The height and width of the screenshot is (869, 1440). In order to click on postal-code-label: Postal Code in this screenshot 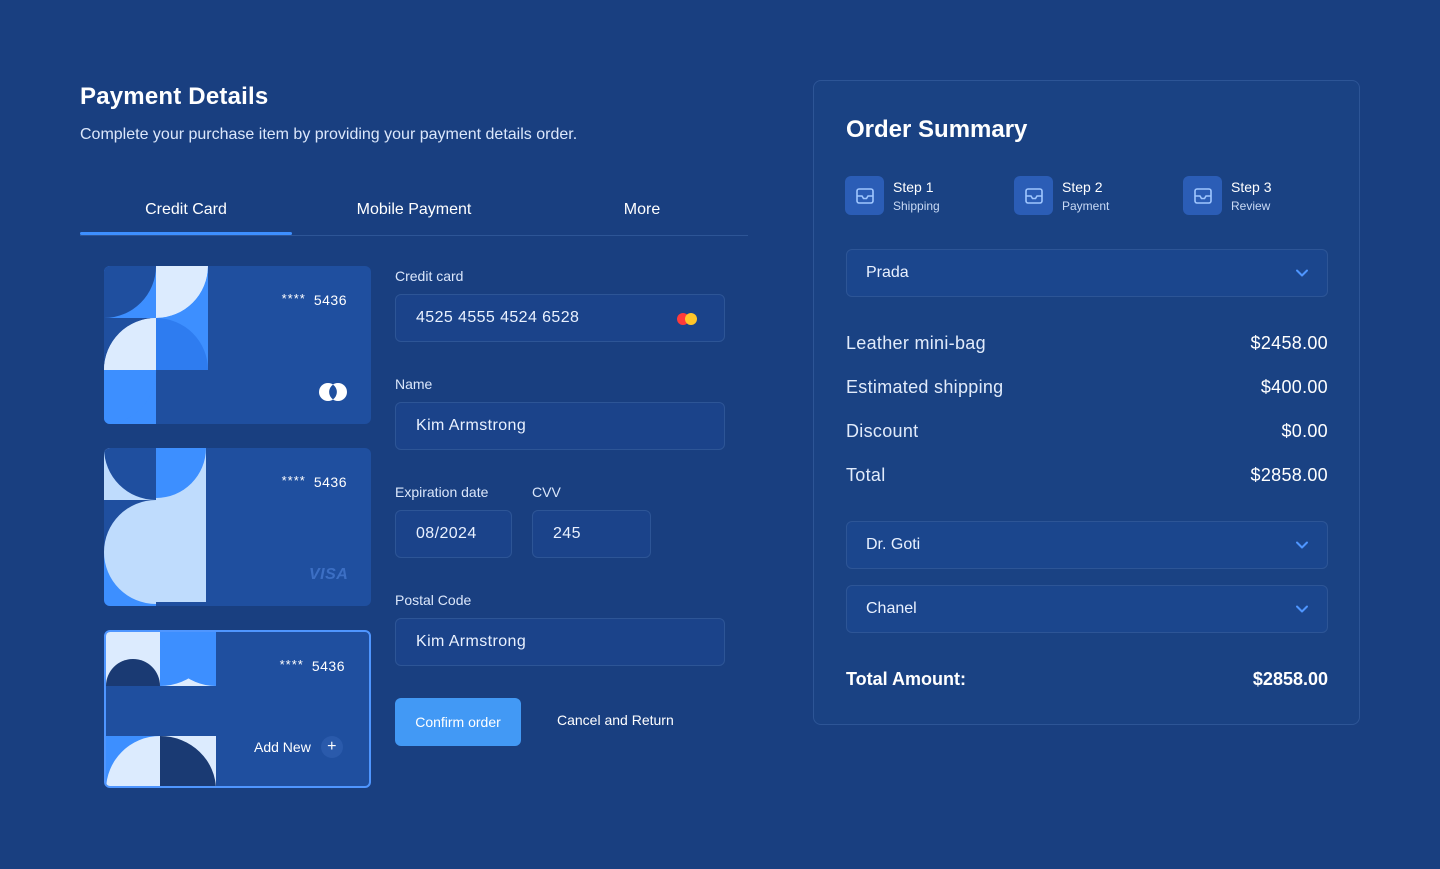, I will do `click(433, 600)`.